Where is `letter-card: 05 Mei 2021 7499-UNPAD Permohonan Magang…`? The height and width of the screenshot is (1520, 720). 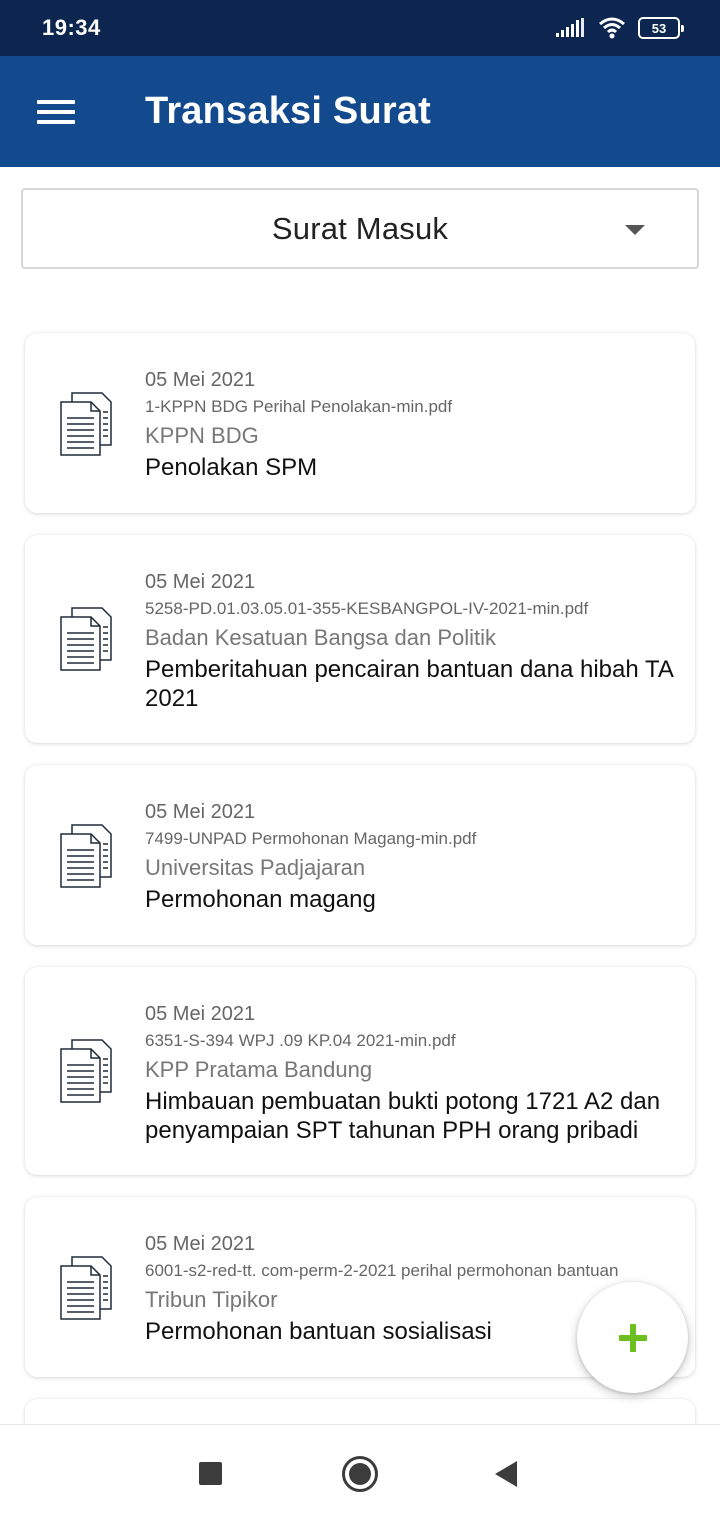
letter-card: 05 Mei 2021 7499-UNPAD Permohonan Magang… is located at coordinates (360, 855).